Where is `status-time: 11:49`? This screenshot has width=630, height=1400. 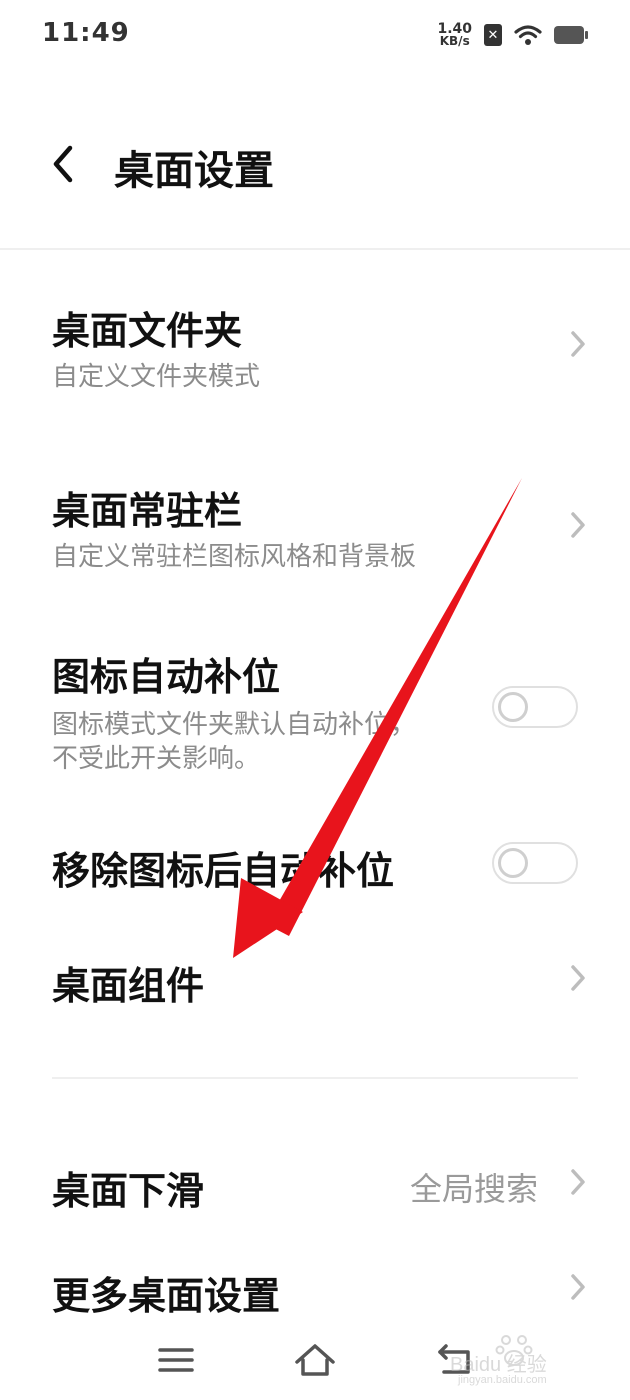
status-time: 11:49 is located at coordinates (86, 33).